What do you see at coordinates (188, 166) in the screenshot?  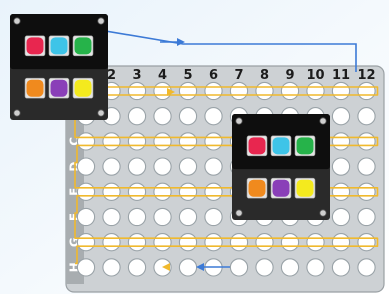 I see `well-D5` at bounding box center [188, 166].